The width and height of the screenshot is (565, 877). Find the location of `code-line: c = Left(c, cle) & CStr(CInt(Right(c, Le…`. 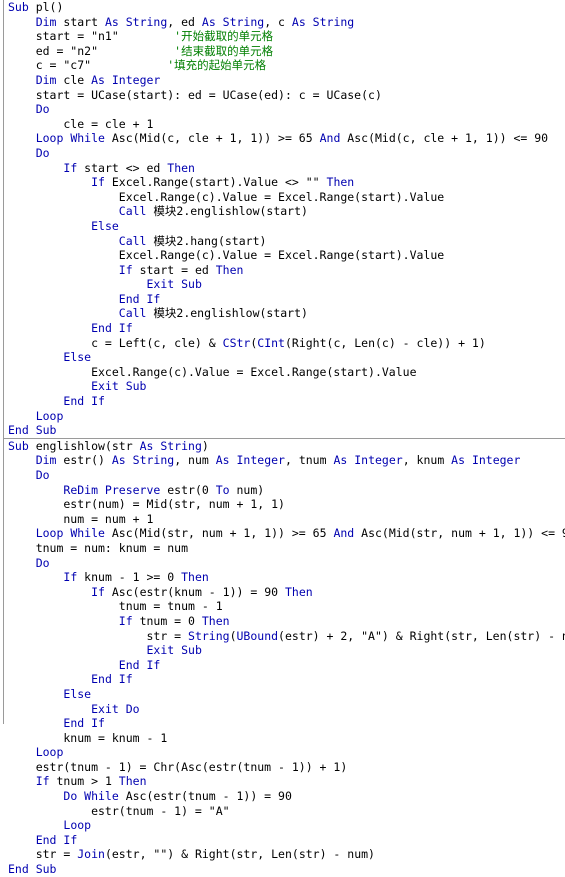

code-line: c = Left(c, cle) & CStr(CInt(Right(c, Le… is located at coordinates (286, 343).